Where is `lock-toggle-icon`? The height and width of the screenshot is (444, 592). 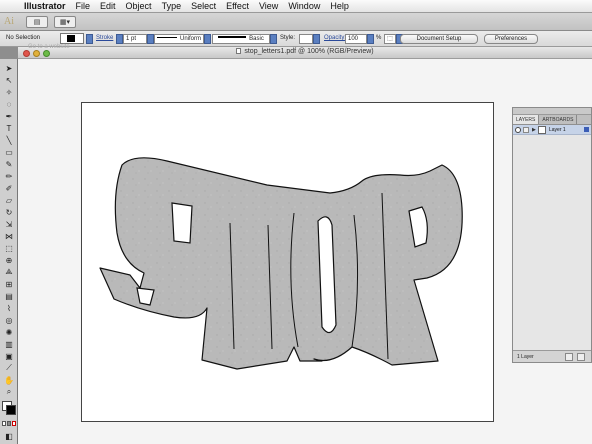
lock-toggle-icon is located at coordinates (526, 130).